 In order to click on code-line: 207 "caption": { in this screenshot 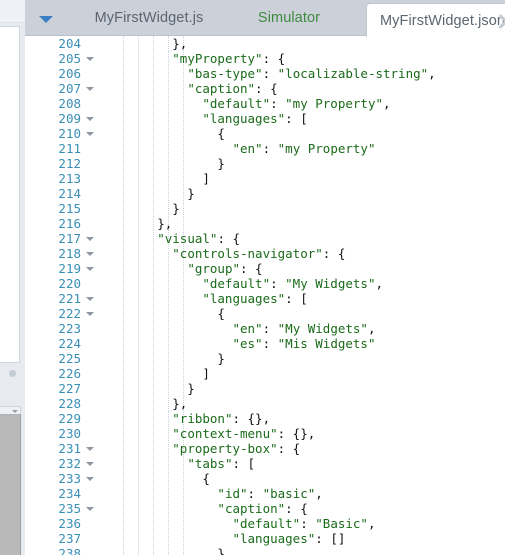, I will do `click(265, 88)`.